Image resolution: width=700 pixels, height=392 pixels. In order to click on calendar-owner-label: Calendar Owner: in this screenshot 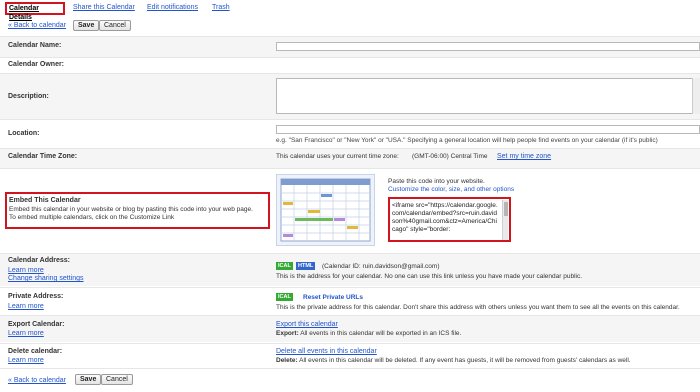, I will do `click(36, 64)`.